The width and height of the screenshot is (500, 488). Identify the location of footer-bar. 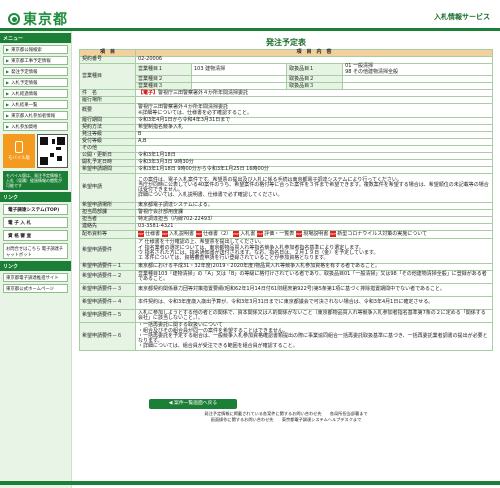
(250, 483).